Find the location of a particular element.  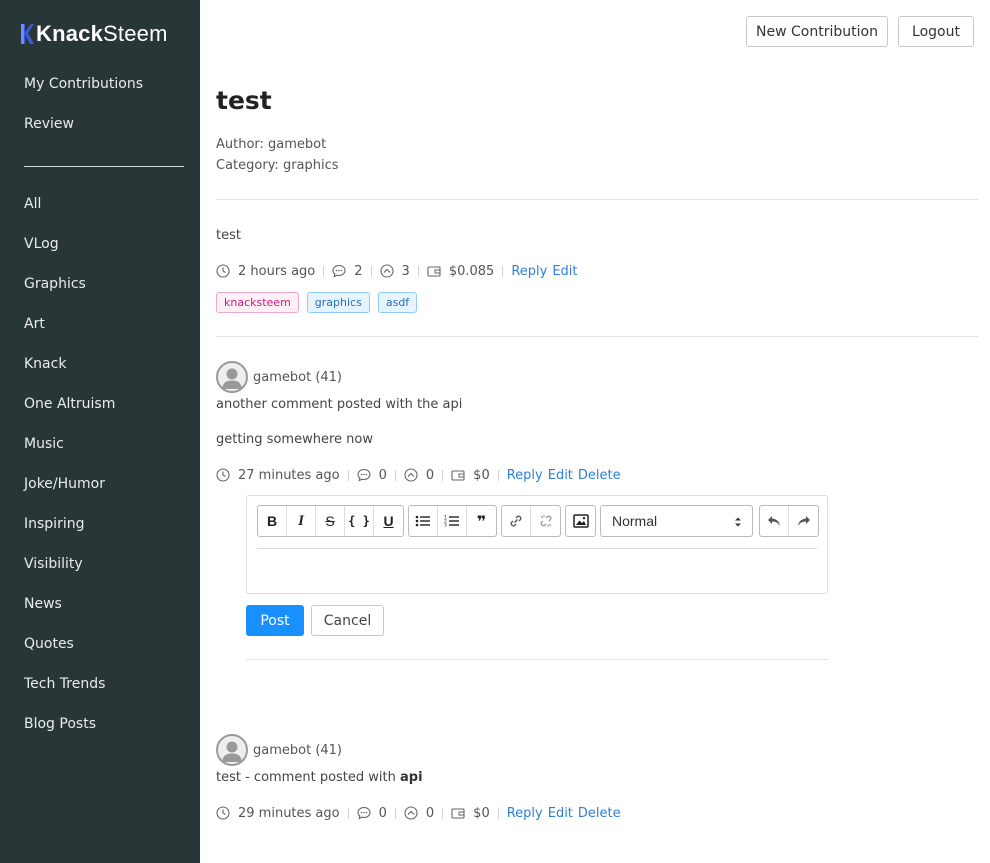

format-toolbar-group: B I S { } U is located at coordinates (330, 521).